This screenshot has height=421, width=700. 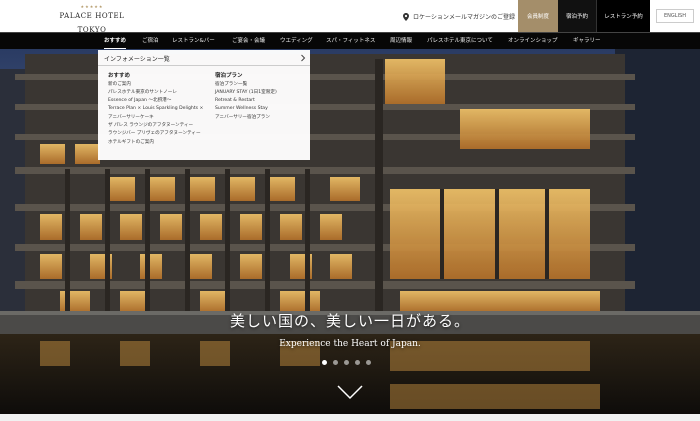 What do you see at coordinates (155, 143) in the screenshot?
I see `dropdown-link: ホテルギフトのご案内` at bounding box center [155, 143].